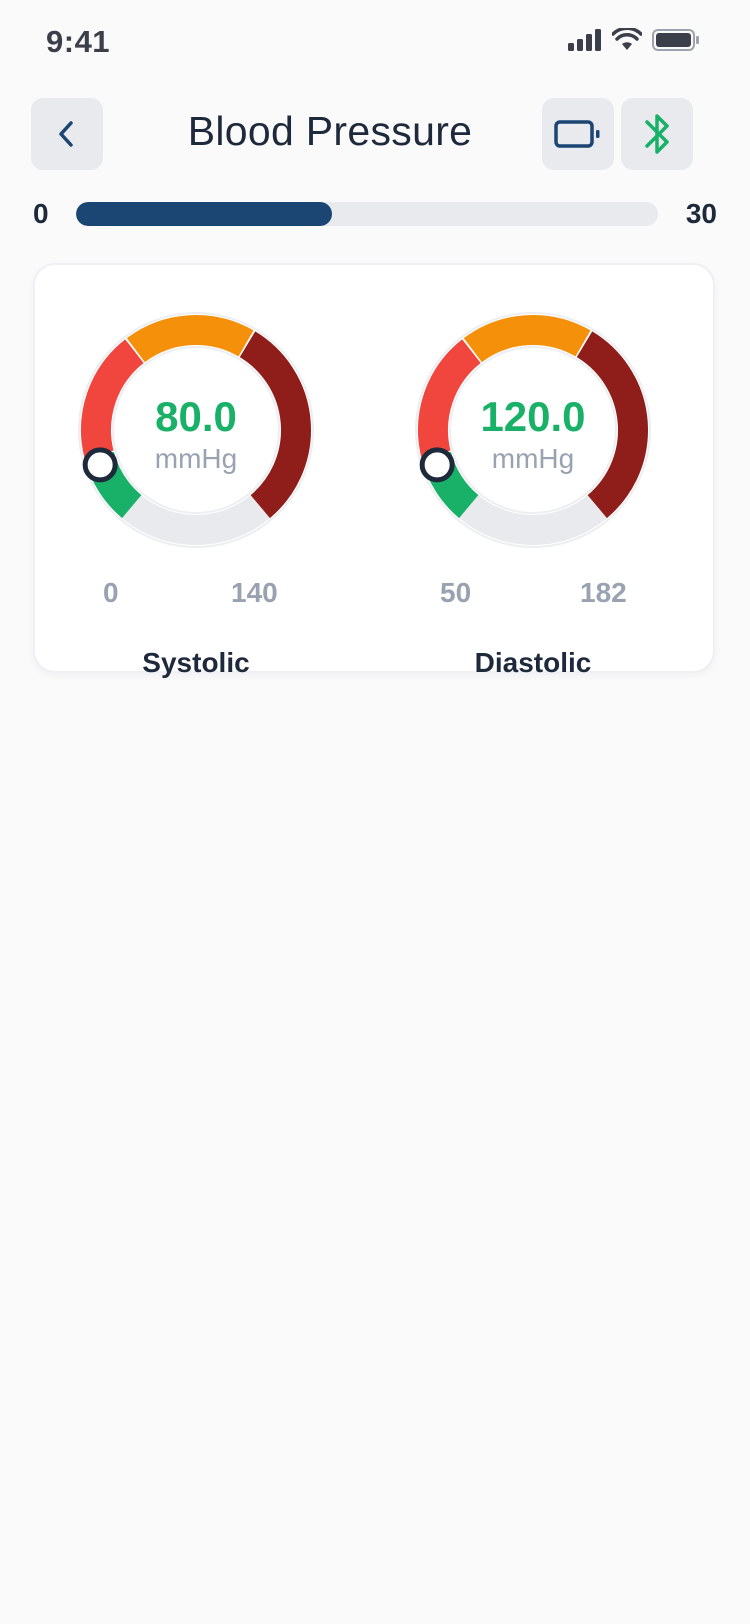 This screenshot has width=750, height=1624. What do you see at coordinates (78, 41) in the screenshot?
I see `status-time: 9:41` at bounding box center [78, 41].